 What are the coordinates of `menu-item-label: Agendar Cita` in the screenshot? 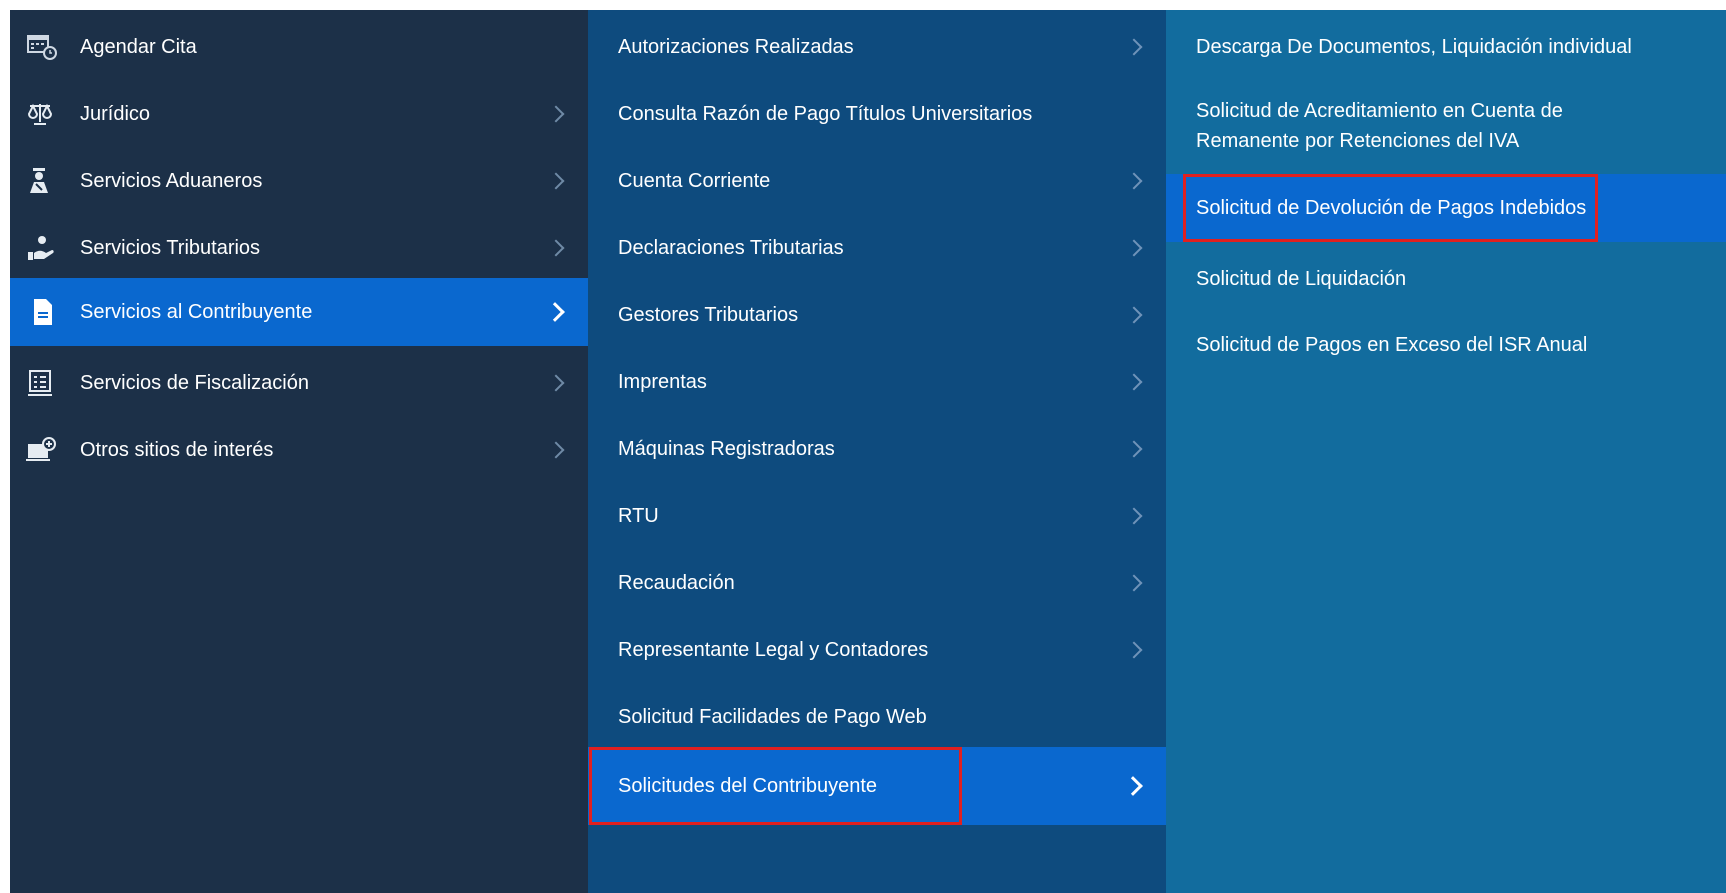 It's located at (138, 46).